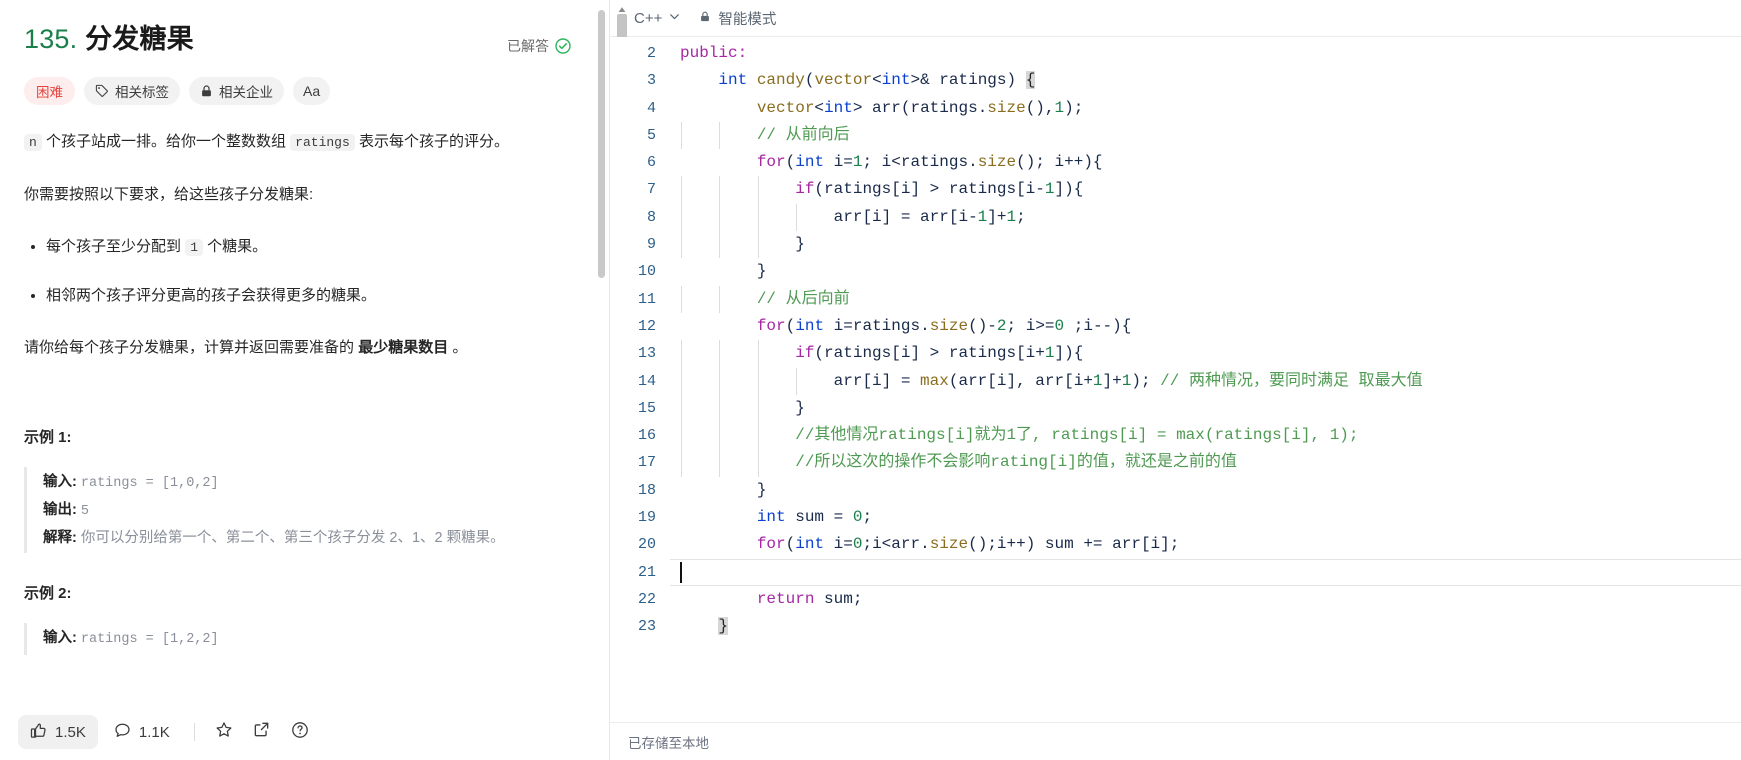 This screenshot has width=1741, height=760. I want to click on code-line-text: arr[i] = arr[i-1]+1;, so click(848, 217).